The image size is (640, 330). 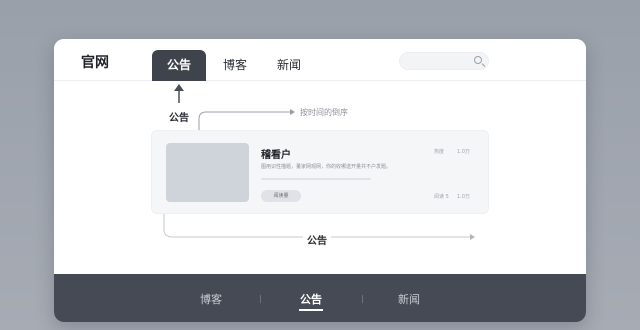 I want to click on bottom-tab-bar: 博客 公告 新闻, so click(x=320, y=298).